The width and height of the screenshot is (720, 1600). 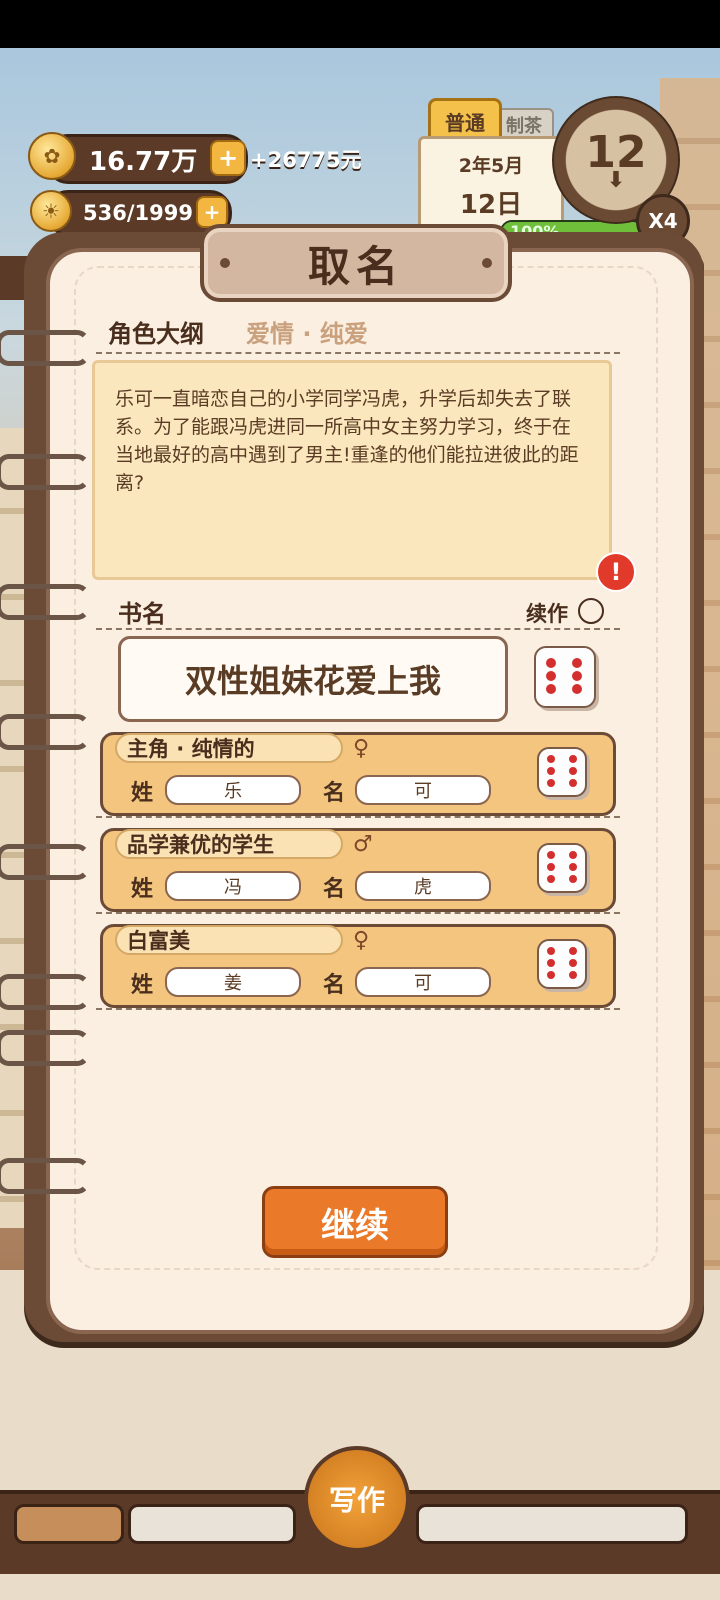 I want to click on character-card-3: 白富美 ♀ 姓 姜 名 可, so click(x=358, y=966).